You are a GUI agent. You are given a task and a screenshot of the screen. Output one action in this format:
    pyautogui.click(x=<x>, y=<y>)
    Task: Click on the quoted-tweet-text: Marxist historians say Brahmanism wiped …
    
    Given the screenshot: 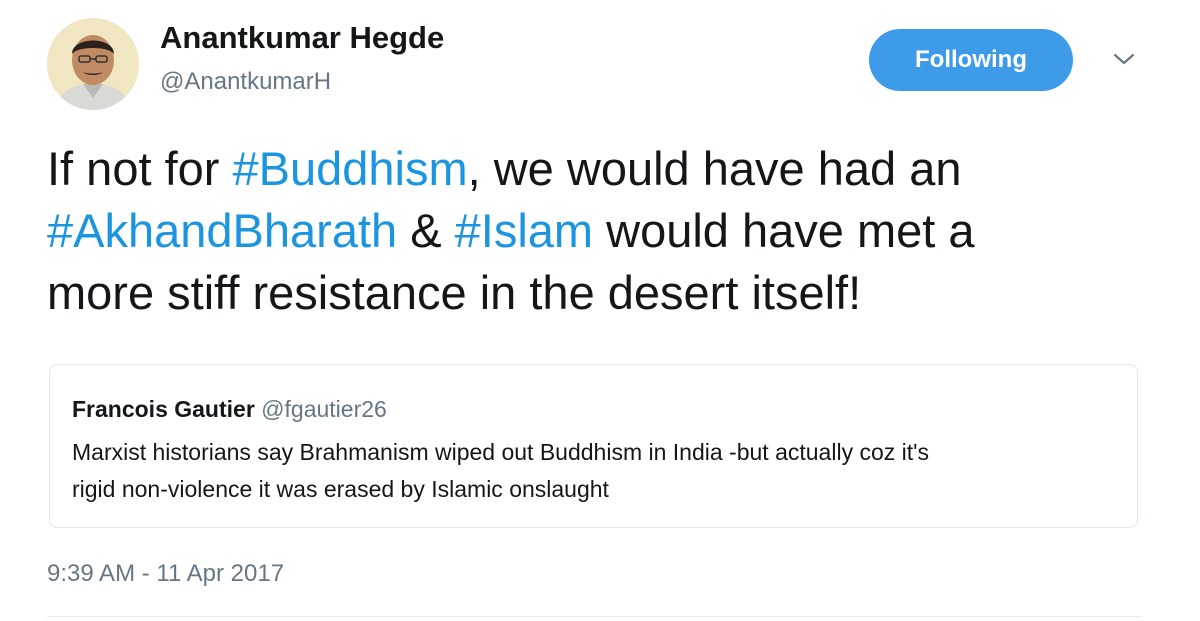 What is the action you would take?
    pyautogui.click(x=592, y=471)
    